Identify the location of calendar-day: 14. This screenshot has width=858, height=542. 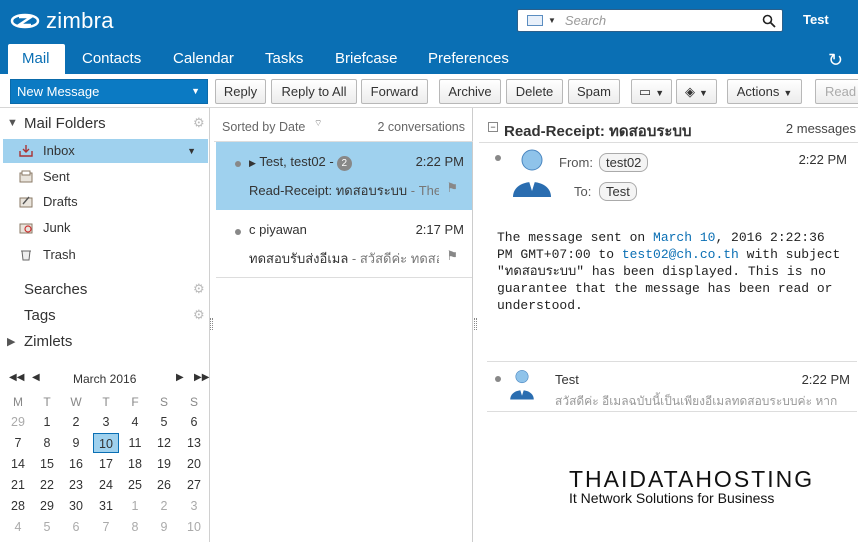
(18, 464).